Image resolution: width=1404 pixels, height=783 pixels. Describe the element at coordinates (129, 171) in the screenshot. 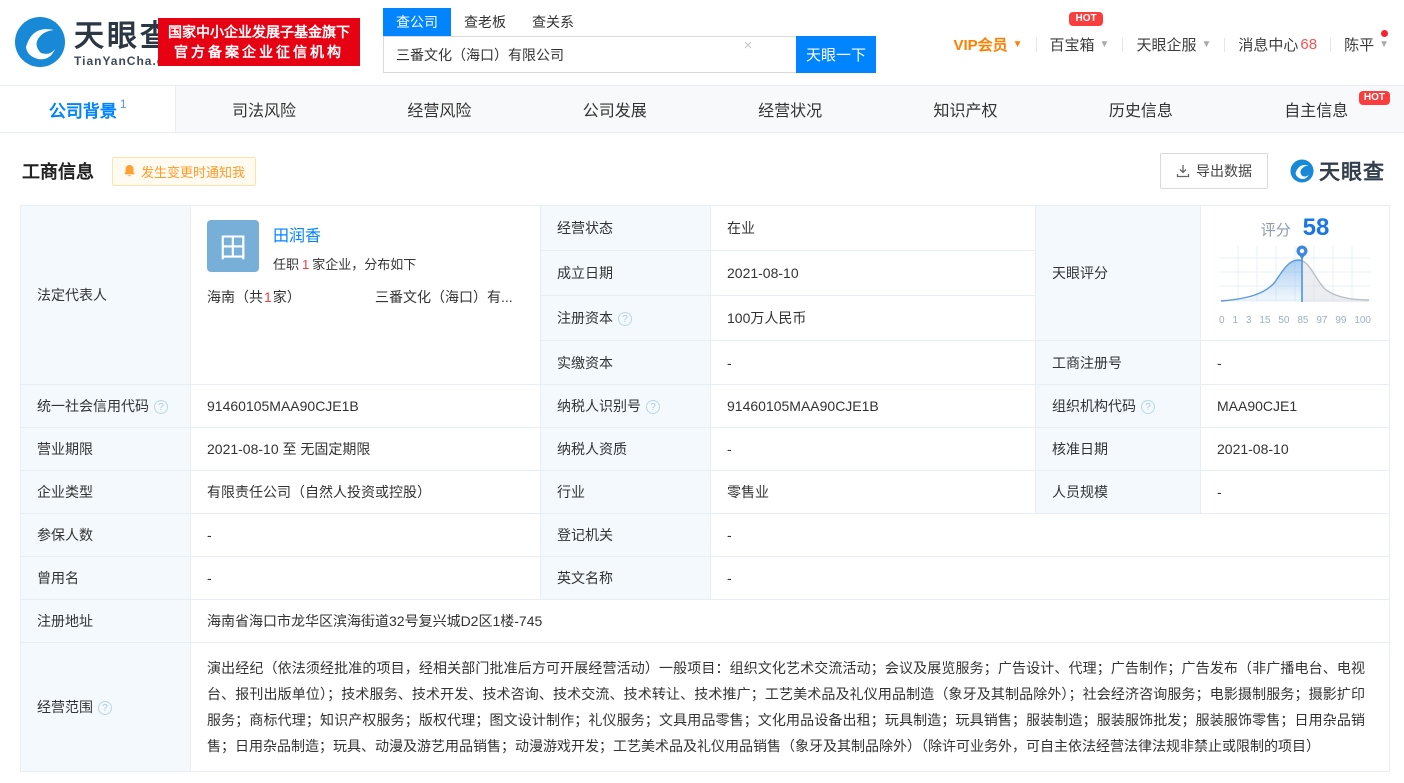

I see `bell-icon` at that location.